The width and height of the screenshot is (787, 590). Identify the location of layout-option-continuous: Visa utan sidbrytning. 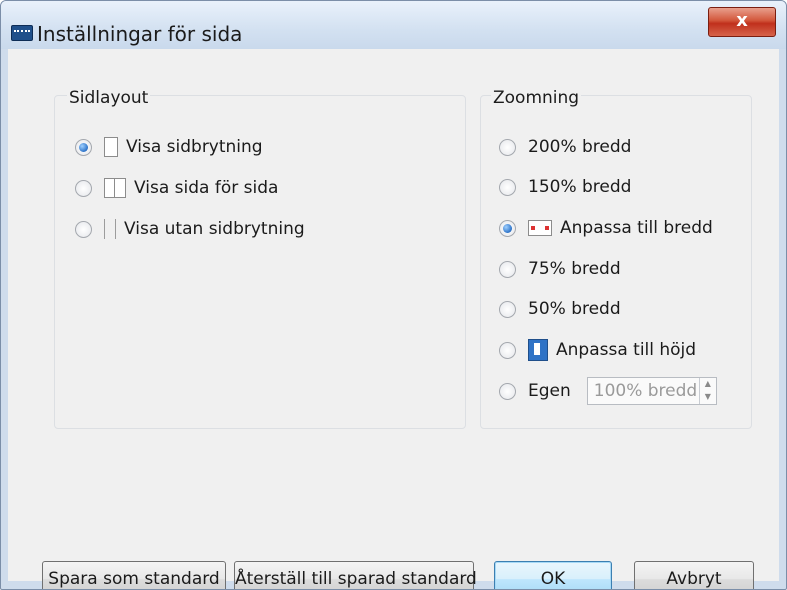
(190, 229).